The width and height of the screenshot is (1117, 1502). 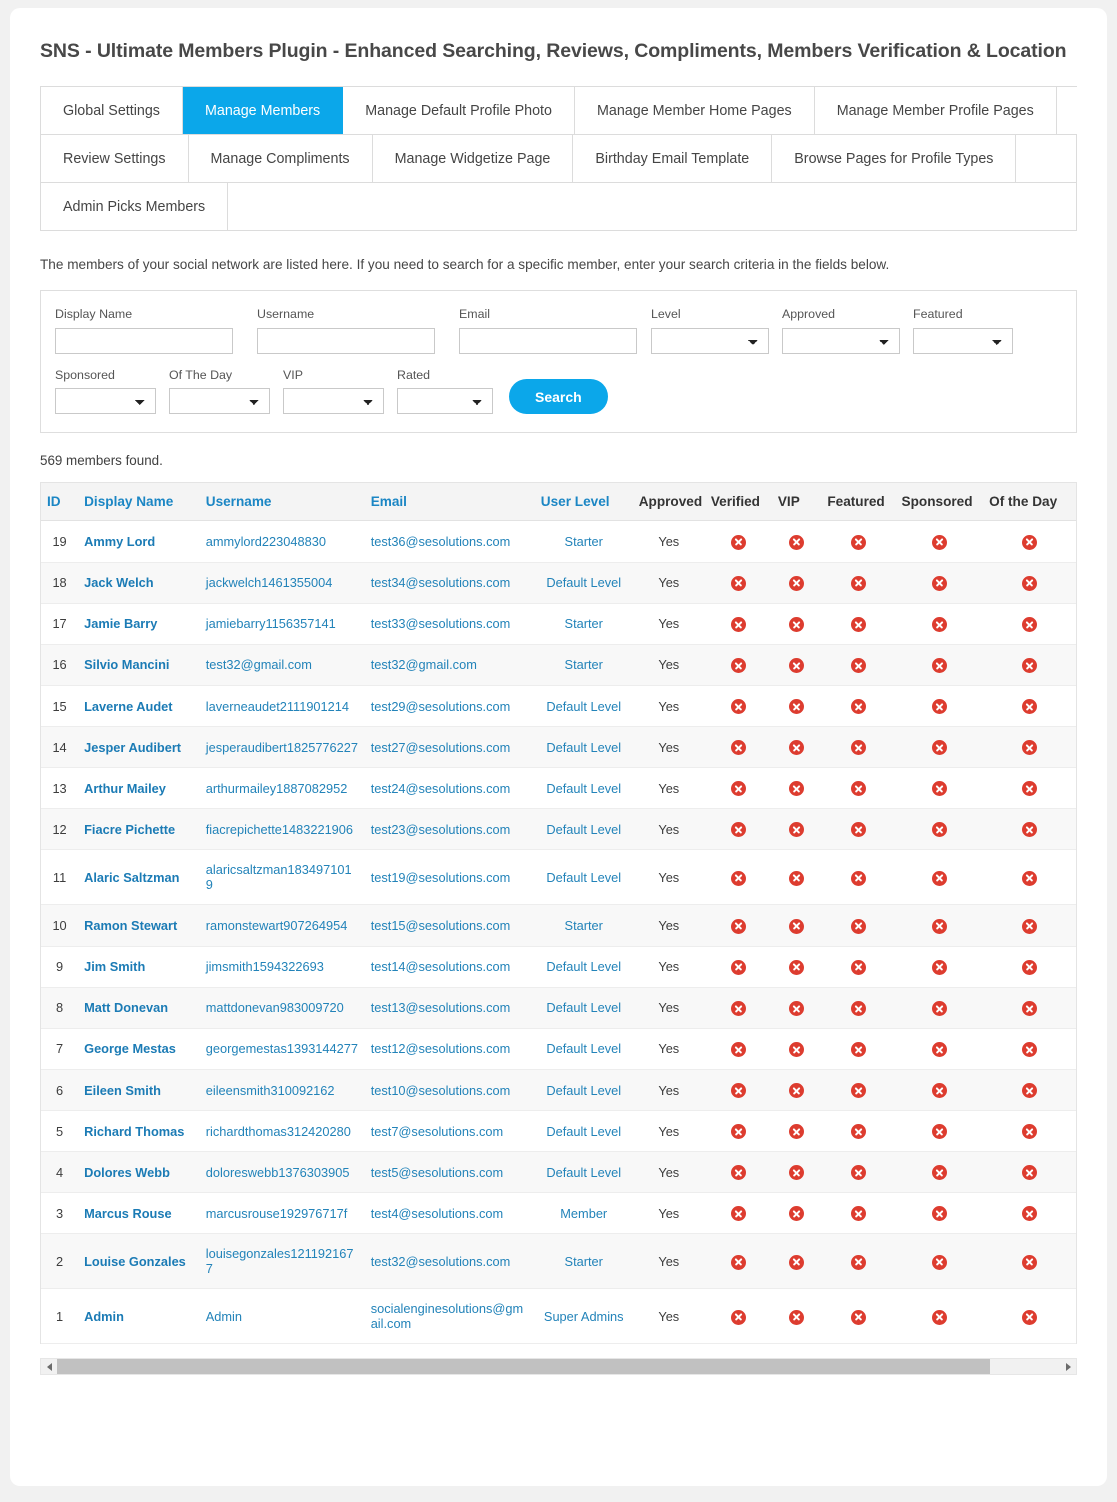 What do you see at coordinates (144, 340) in the screenshot?
I see `display-name-input` at bounding box center [144, 340].